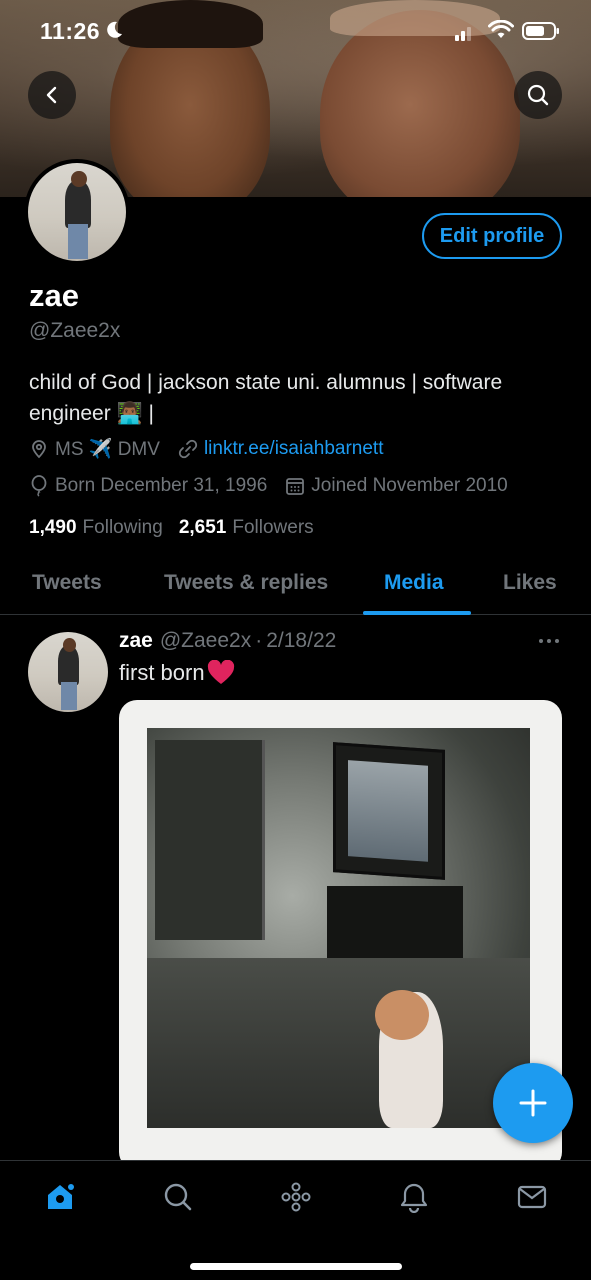  I want to click on birthday-text: Born December 31, 1996, so click(161, 485).